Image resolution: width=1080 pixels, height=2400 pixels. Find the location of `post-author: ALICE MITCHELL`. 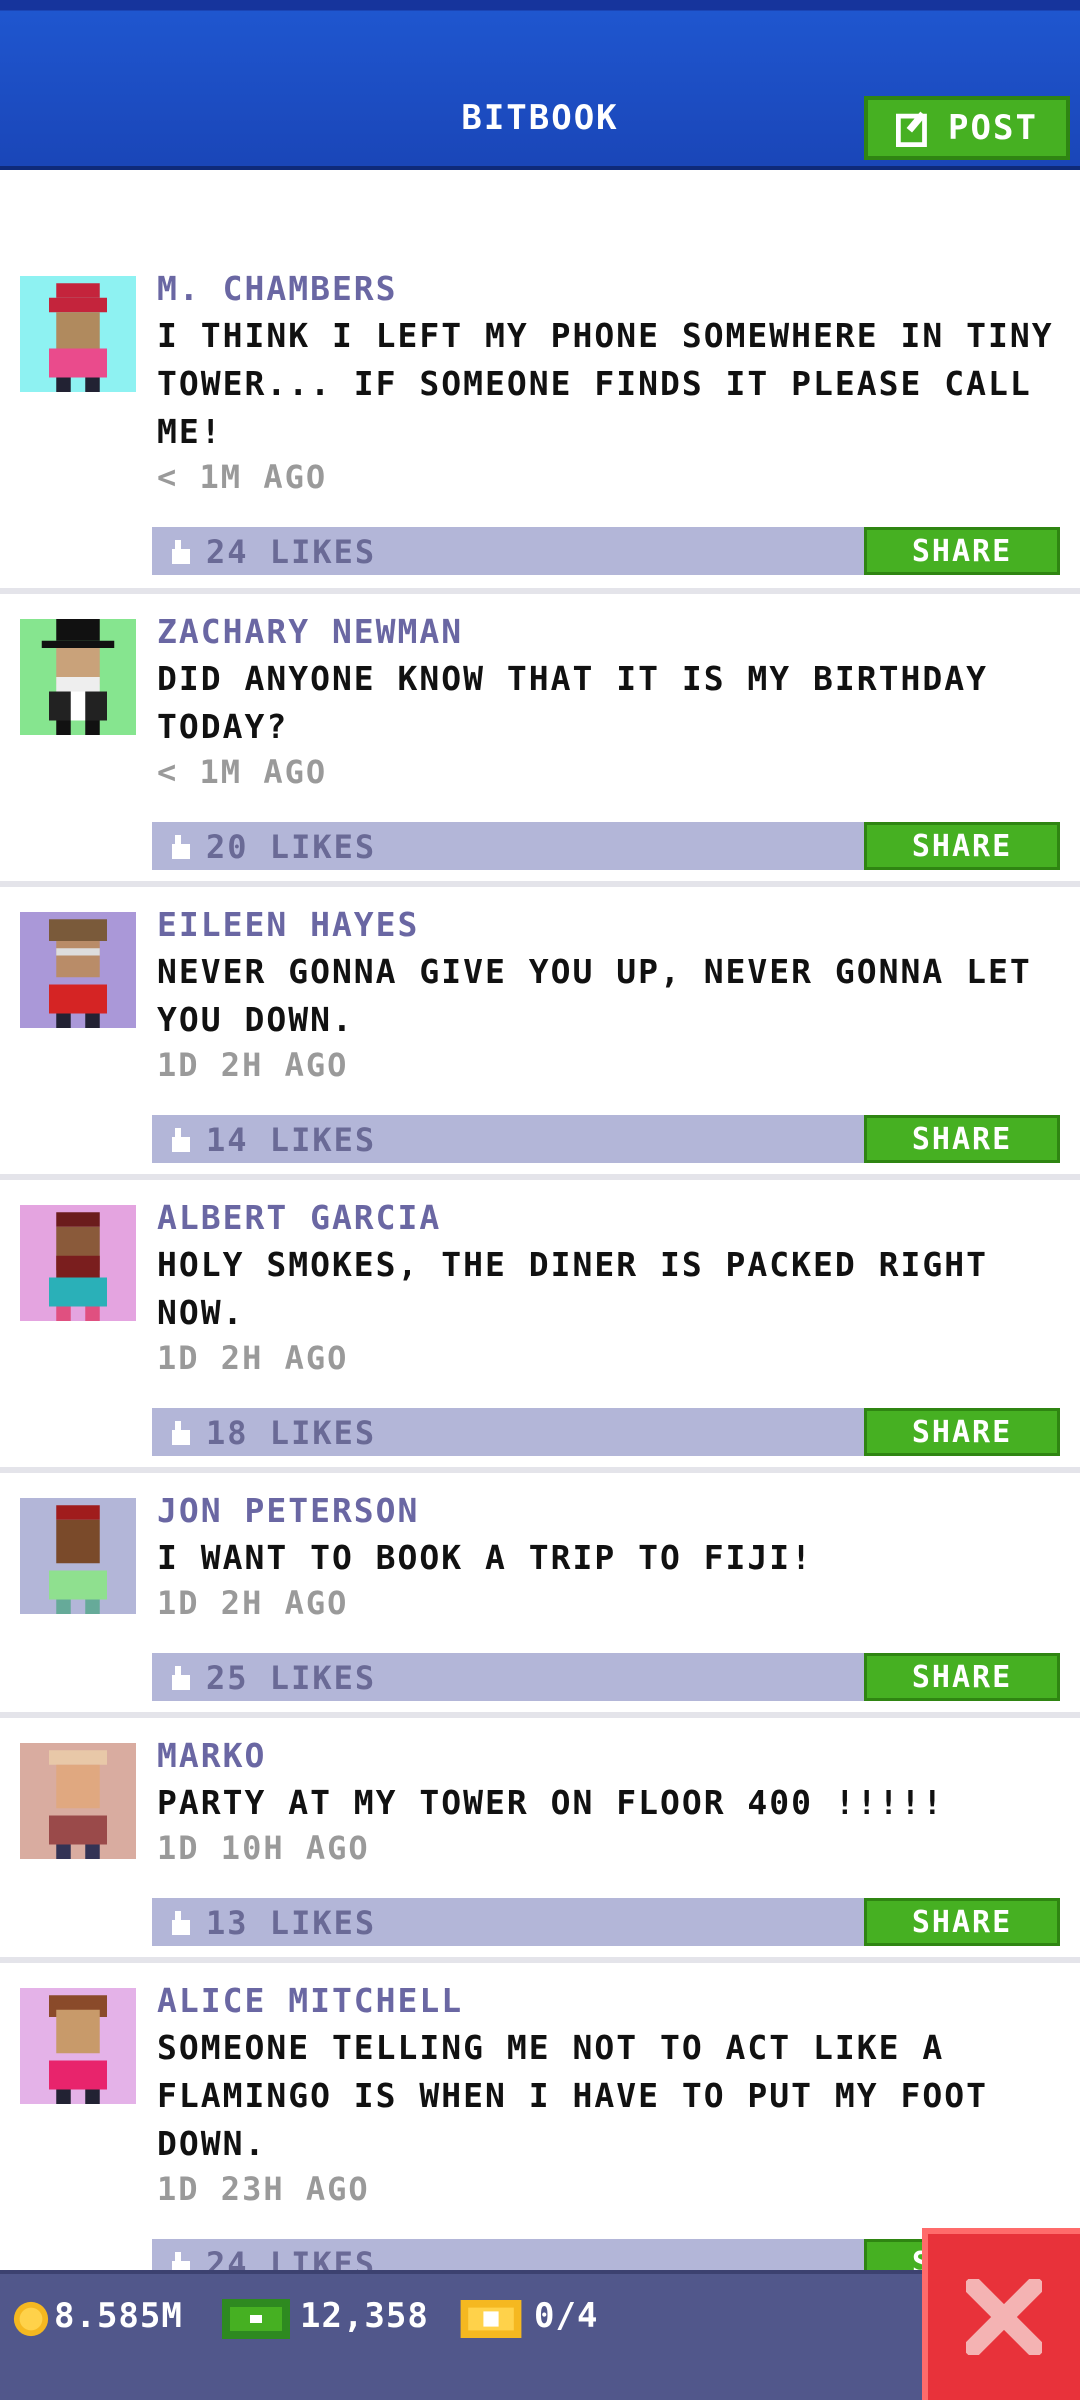

post-author: ALICE MITCHELL is located at coordinates (310, 2000).